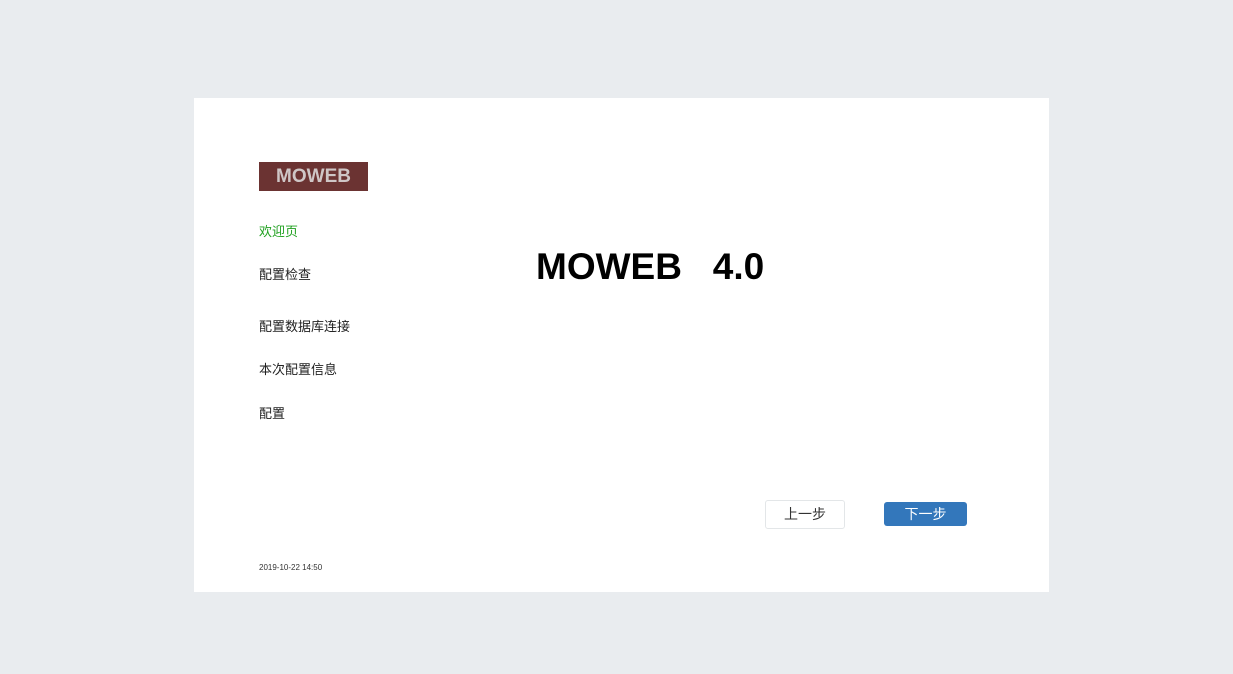  What do you see at coordinates (285, 273) in the screenshot?
I see `sidebar-item-config-check: 配置检查` at bounding box center [285, 273].